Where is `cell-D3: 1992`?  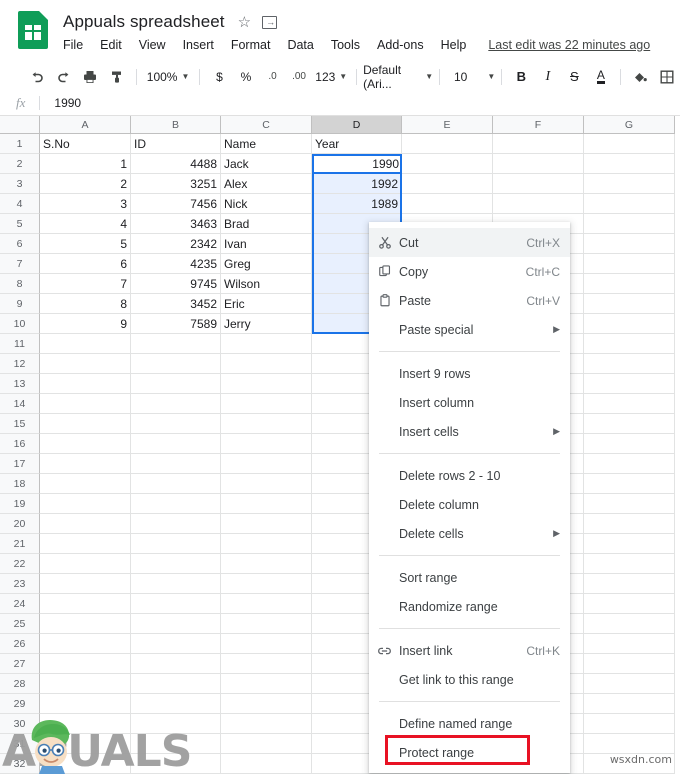 cell-D3: 1992 is located at coordinates (357, 184).